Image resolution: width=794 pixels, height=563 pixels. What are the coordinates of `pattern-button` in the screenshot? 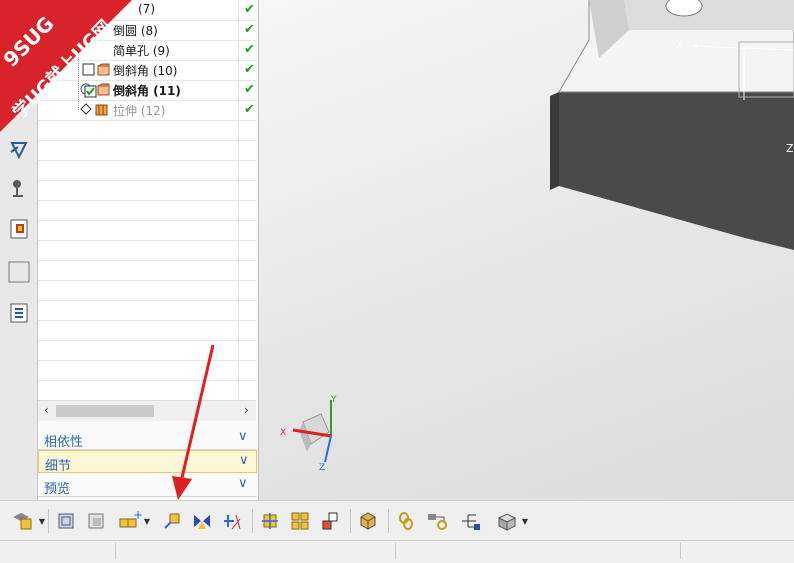 It's located at (330, 521).